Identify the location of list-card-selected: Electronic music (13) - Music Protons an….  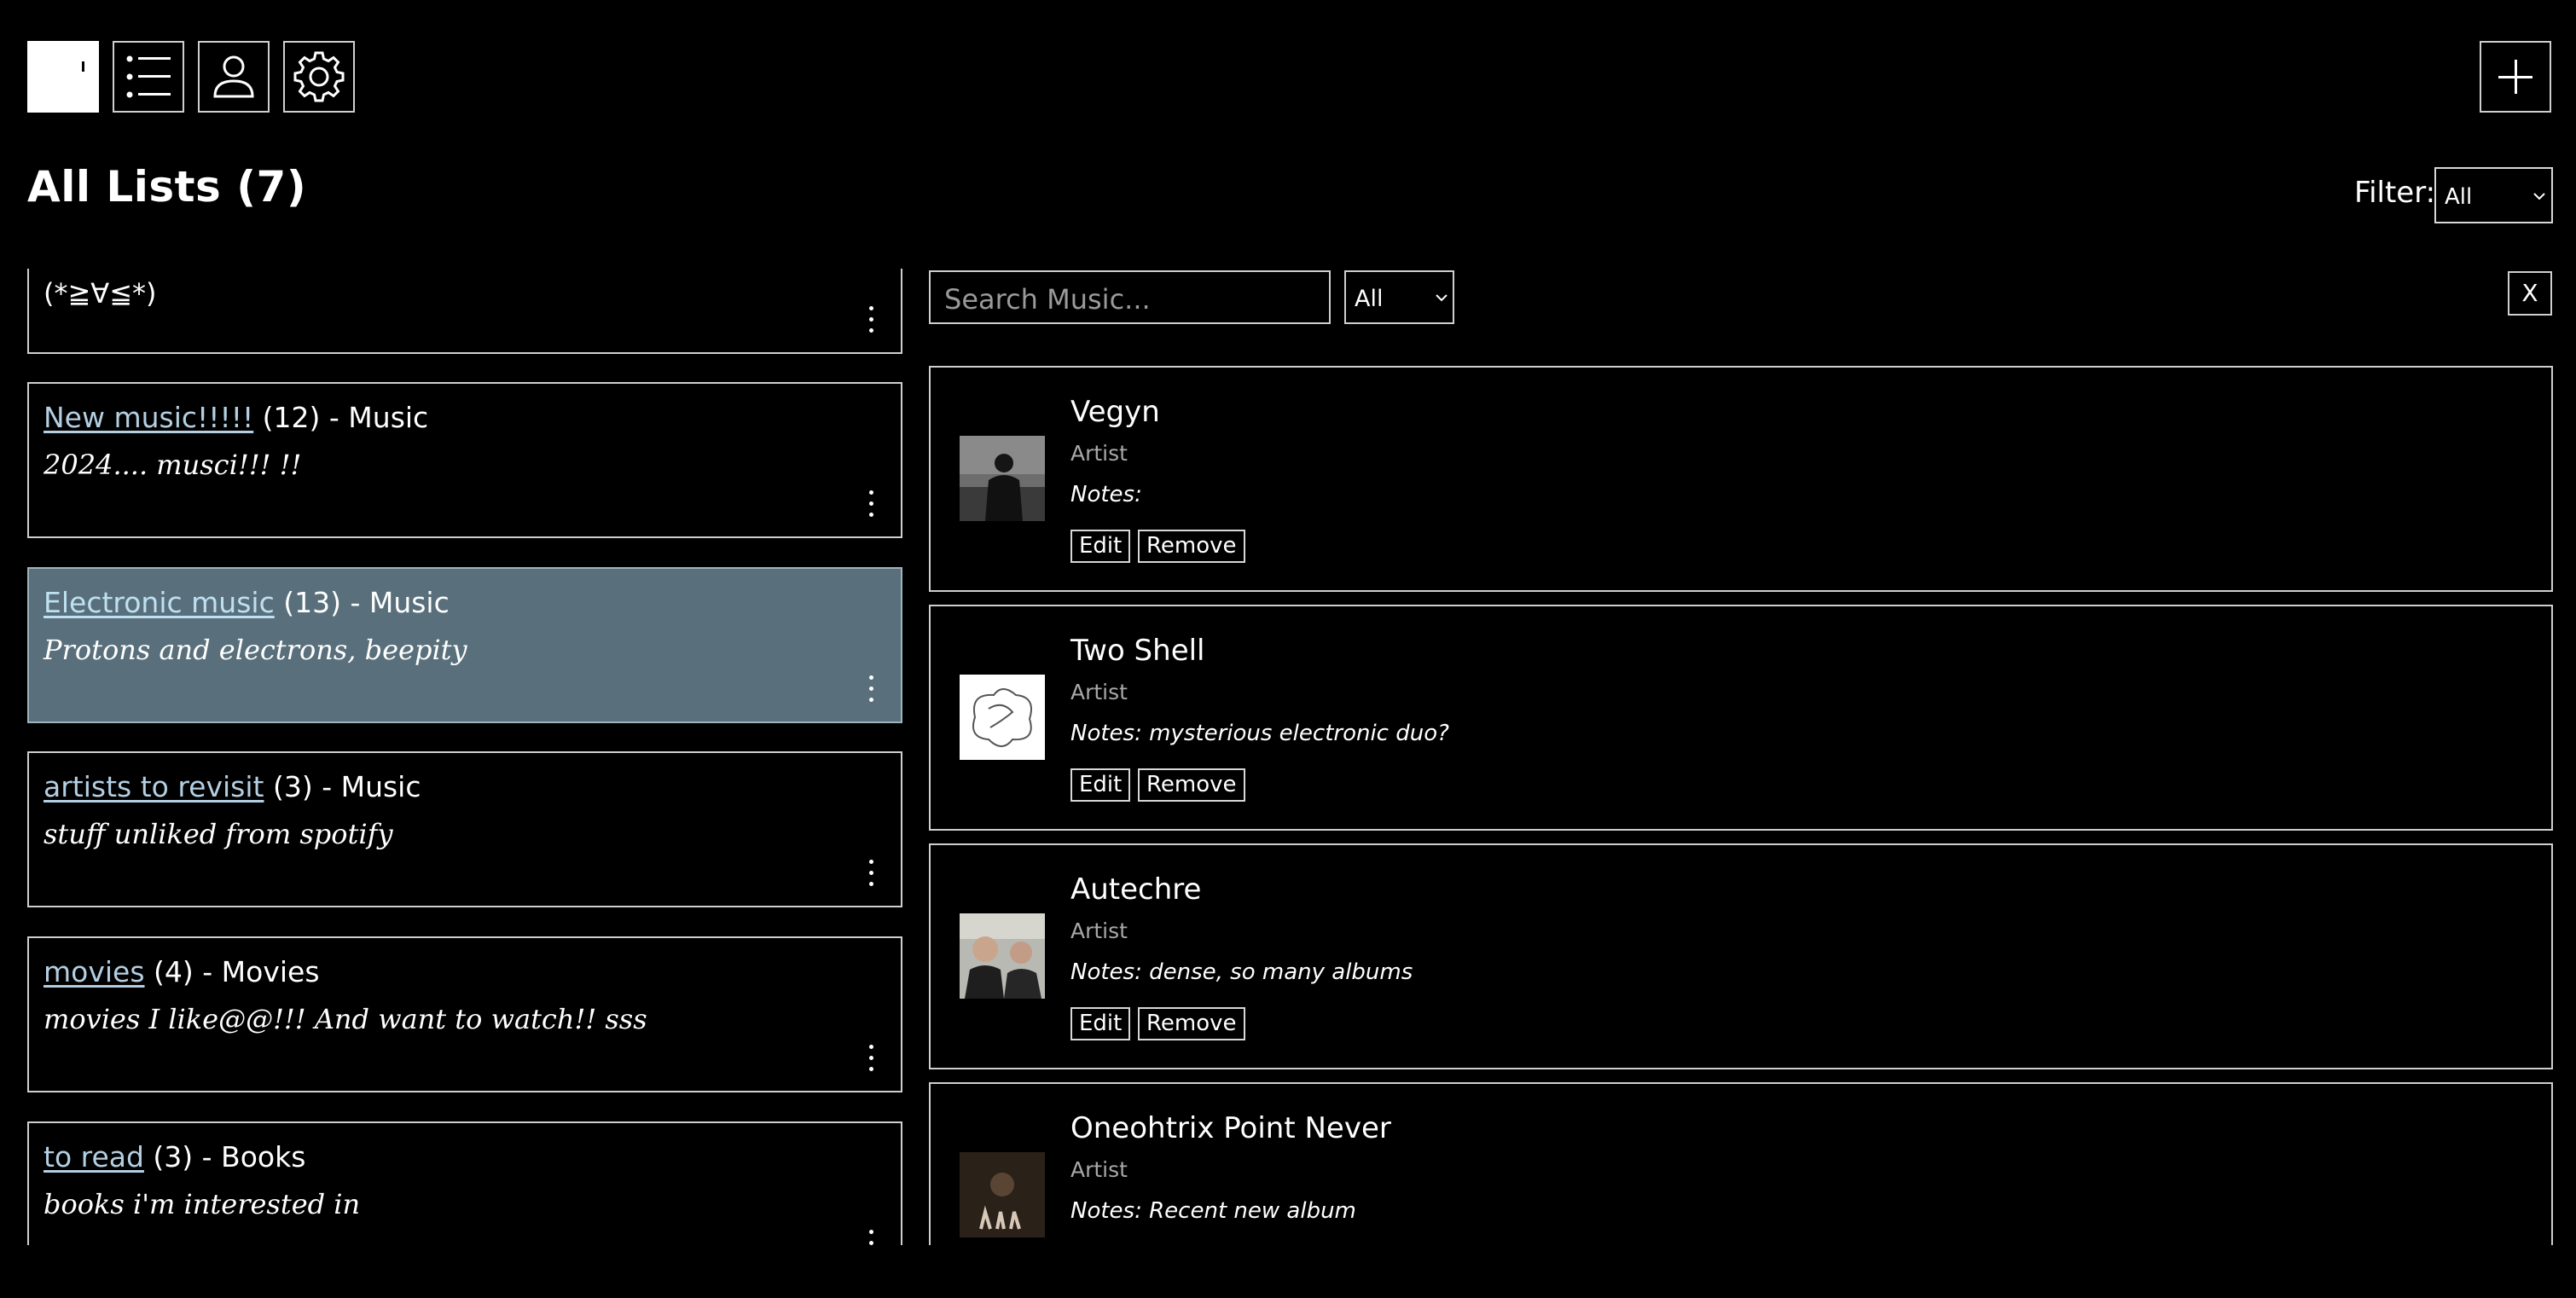
(464, 645).